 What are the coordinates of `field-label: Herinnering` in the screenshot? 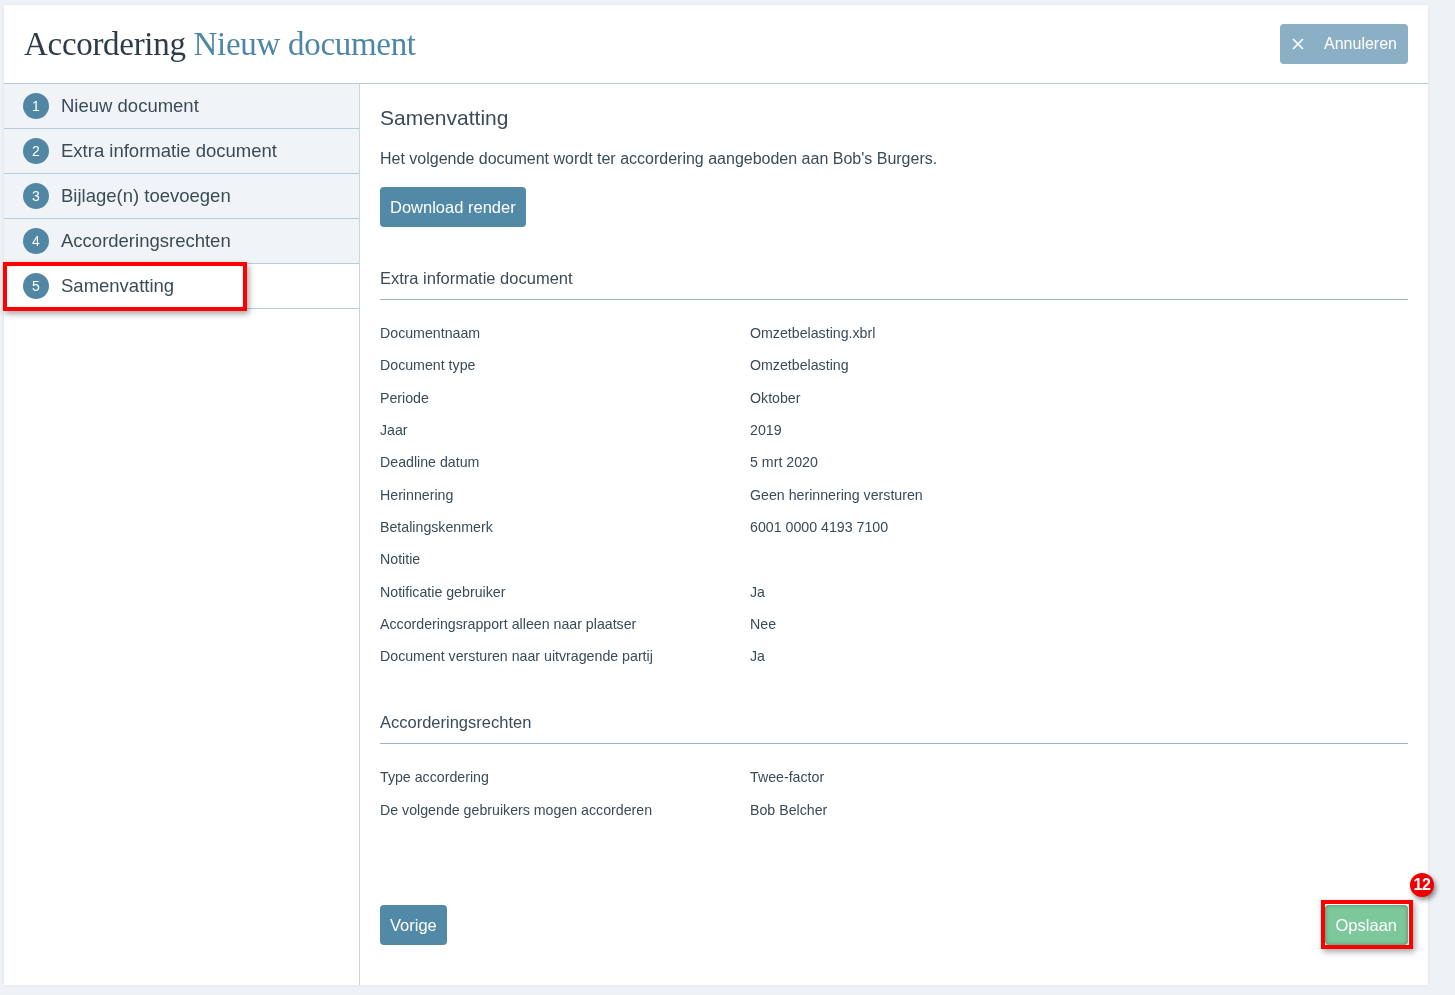 It's located at (417, 494).